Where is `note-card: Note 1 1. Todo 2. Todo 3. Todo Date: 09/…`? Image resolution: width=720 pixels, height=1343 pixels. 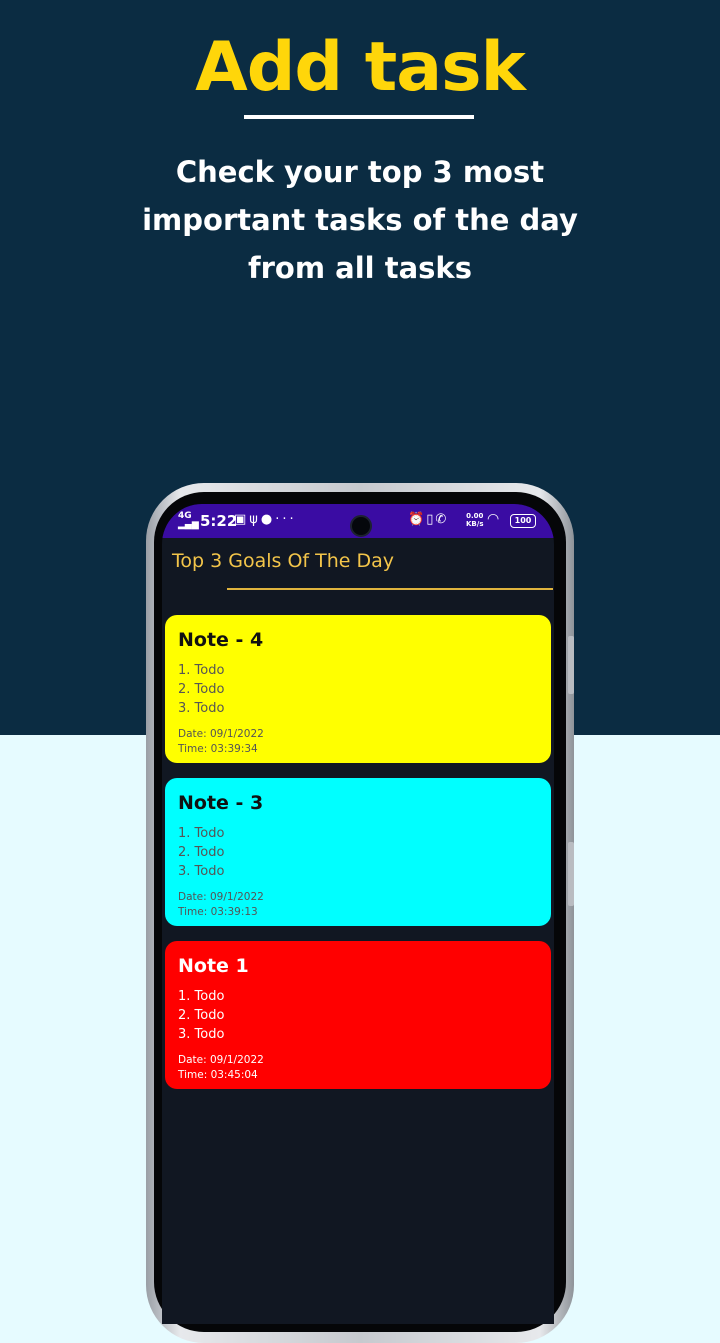
note-card: Note 1 1. Todo 2. Todo 3. Todo Date: 09/… is located at coordinates (358, 1015).